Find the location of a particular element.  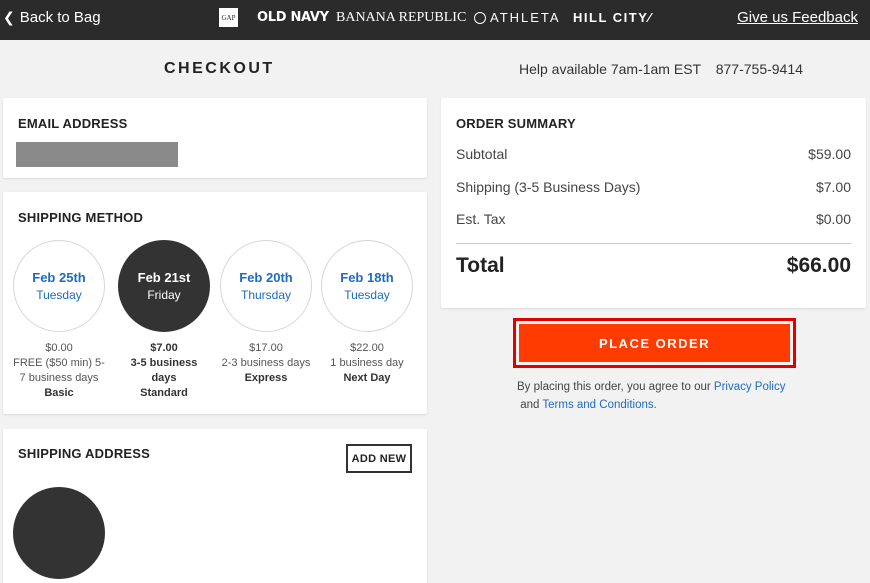

shipping-option-name: Next Day is located at coordinates (367, 378).